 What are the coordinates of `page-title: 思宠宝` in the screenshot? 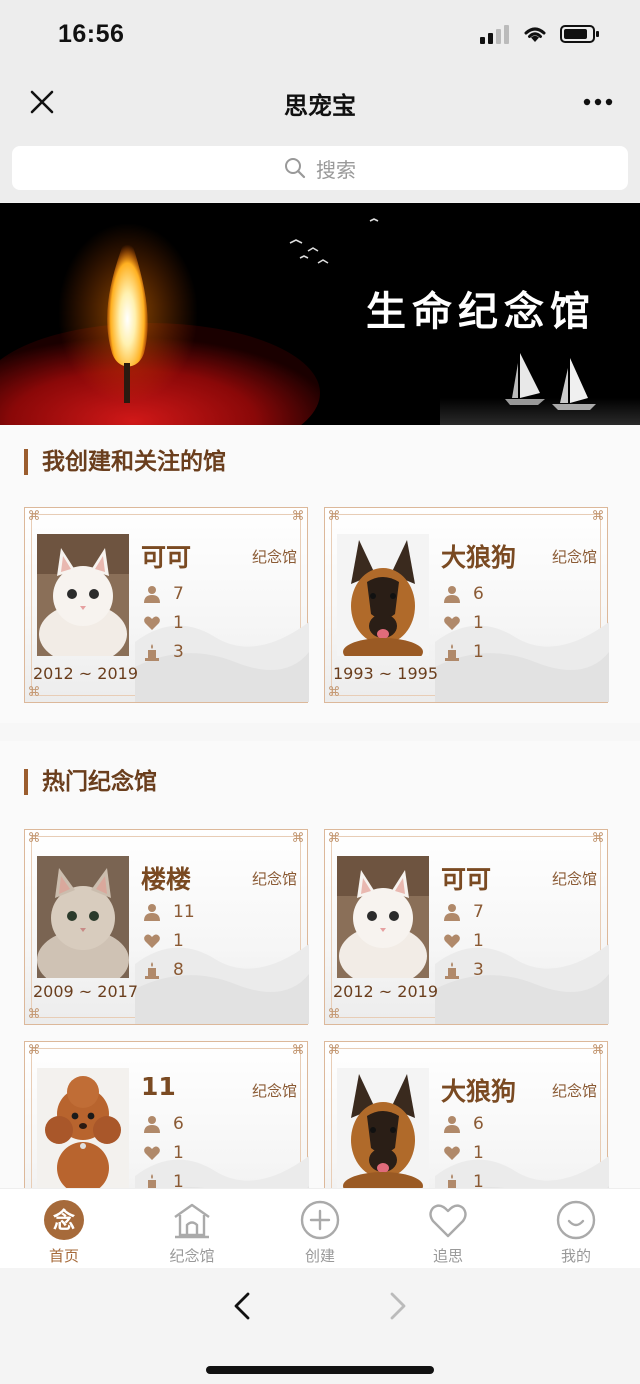 It's located at (320, 106).